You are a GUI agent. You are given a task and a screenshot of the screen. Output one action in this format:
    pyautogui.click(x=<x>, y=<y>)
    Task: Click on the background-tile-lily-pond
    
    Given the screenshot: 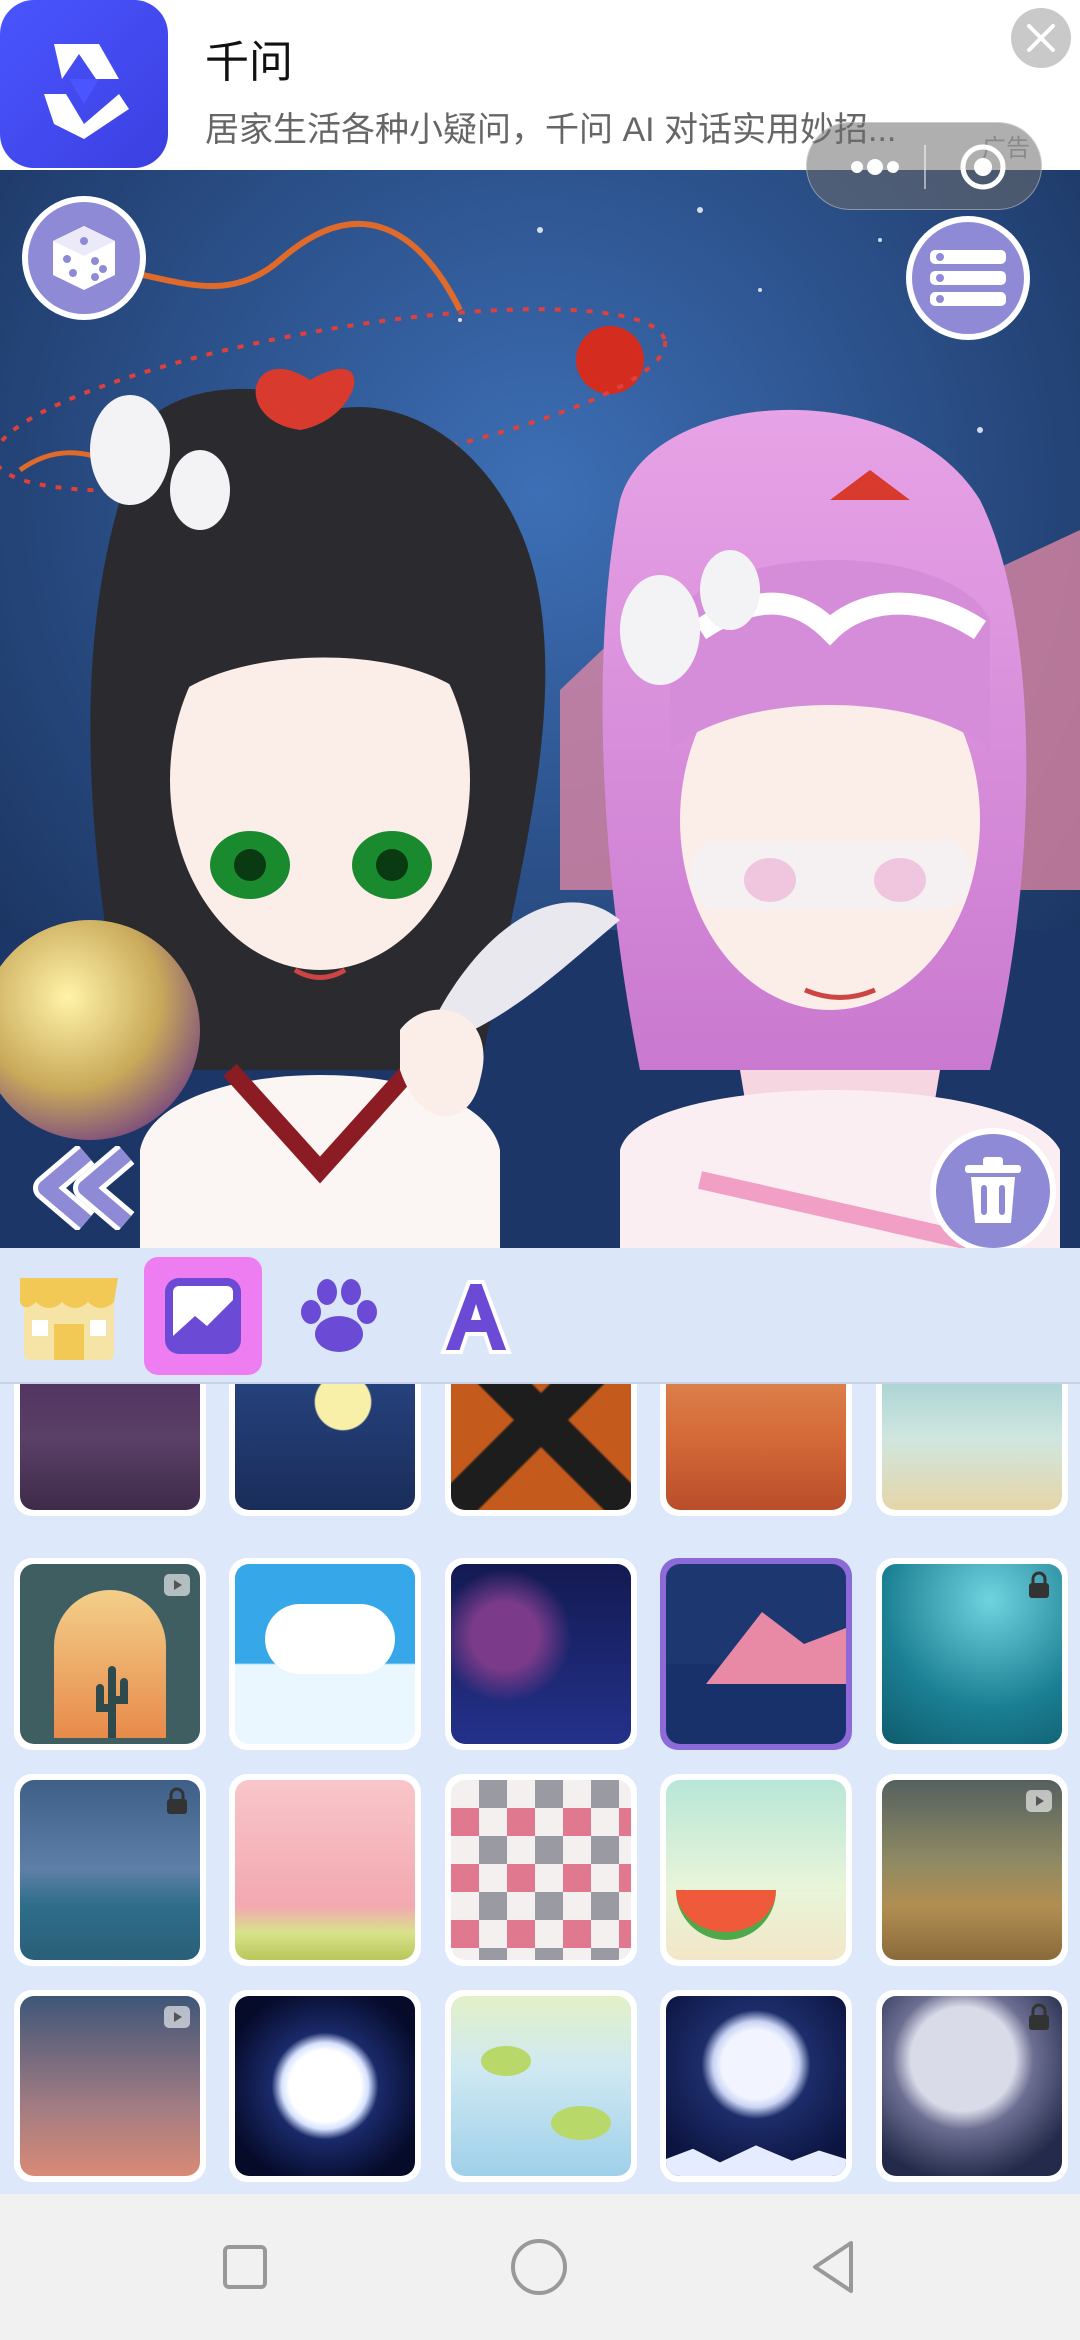 What is the action you would take?
    pyautogui.click(x=541, y=2086)
    